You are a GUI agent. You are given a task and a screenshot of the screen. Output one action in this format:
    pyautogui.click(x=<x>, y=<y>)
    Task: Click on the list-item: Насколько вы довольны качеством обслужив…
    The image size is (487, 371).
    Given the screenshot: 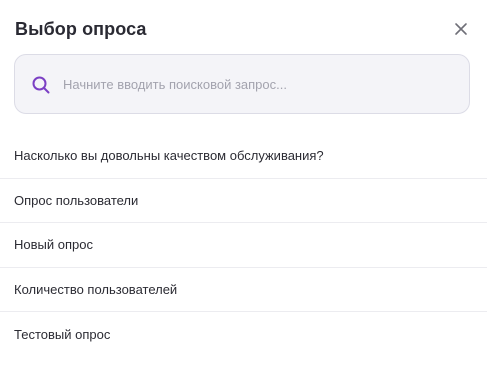 What is the action you would take?
    pyautogui.click(x=243, y=156)
    